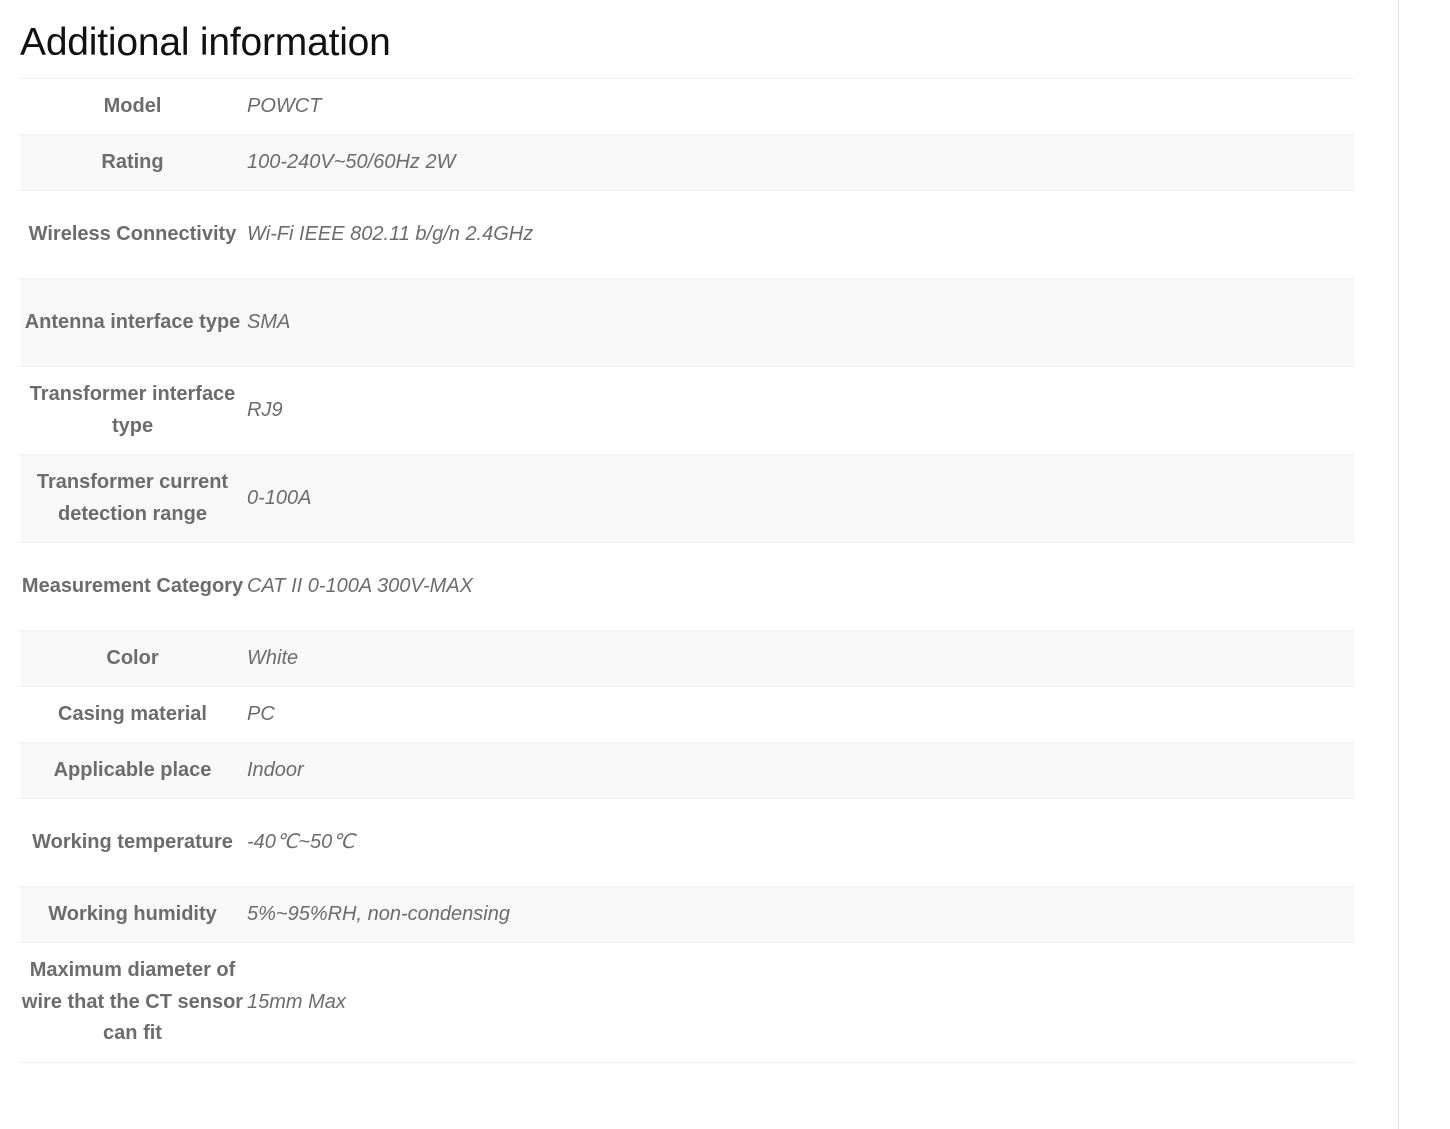 This screenshot has width=1450, height=1129. What do you see at coordinates (800, 1003) in the screenshot?
I see `attribute-value: 15mm Max` at bounding box center [800, 1003].